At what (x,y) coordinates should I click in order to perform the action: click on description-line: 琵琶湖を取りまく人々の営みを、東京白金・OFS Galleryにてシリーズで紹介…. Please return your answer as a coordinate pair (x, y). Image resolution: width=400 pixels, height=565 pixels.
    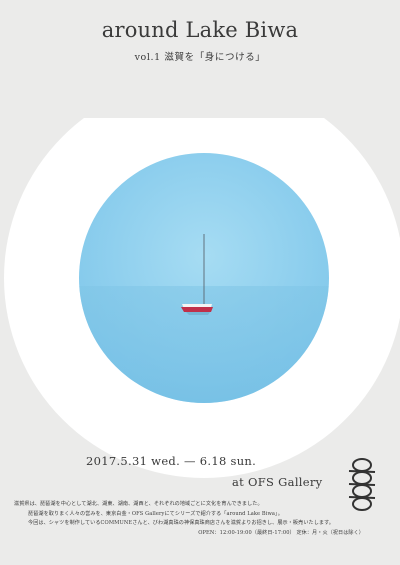
    Looking at the image, I should click on (155, 513).